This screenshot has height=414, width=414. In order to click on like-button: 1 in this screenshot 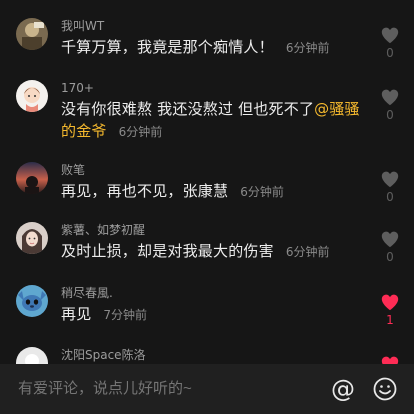, I will do `click(390, 310)`.